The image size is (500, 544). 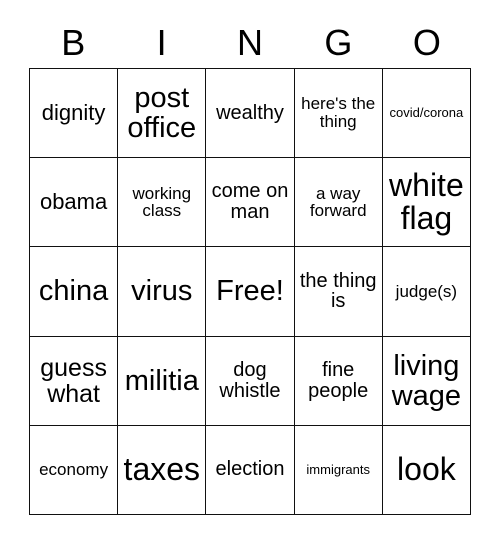 I want to click on bingo-cell-label: Free!, so click(x=250, y=291).